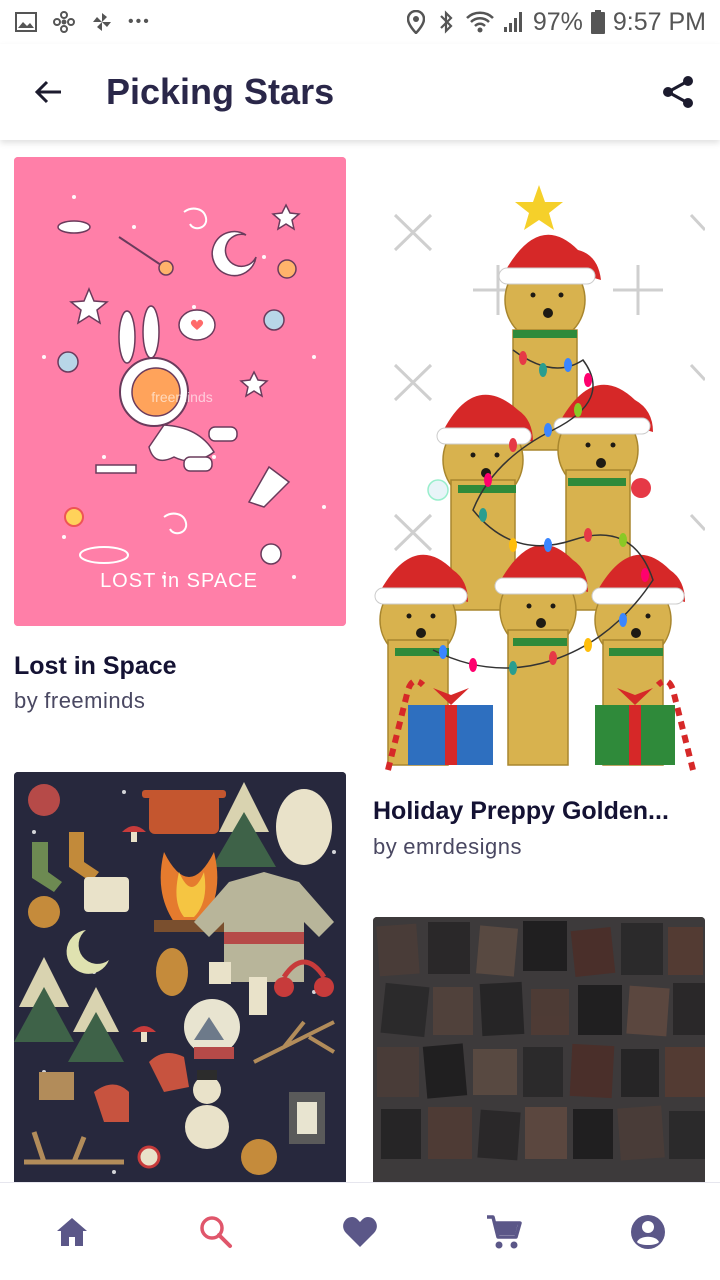  What do you see at coordinates (139, 21) in the screenshot?
I see `more-notifications-indicator: •••` at bounding box center [139, 21].